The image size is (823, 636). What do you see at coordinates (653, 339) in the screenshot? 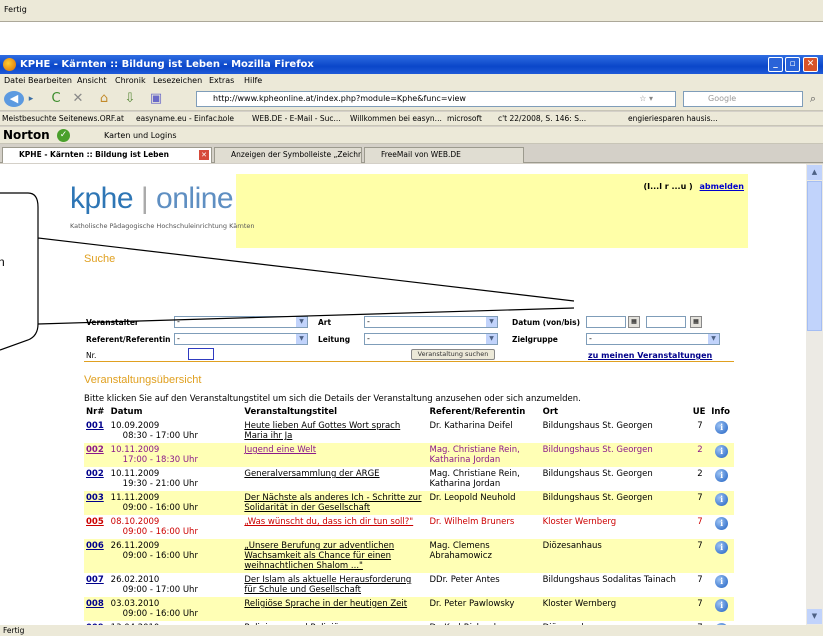
I see `zielgruppe-select: - ▼` at bounding box center [653, 339].